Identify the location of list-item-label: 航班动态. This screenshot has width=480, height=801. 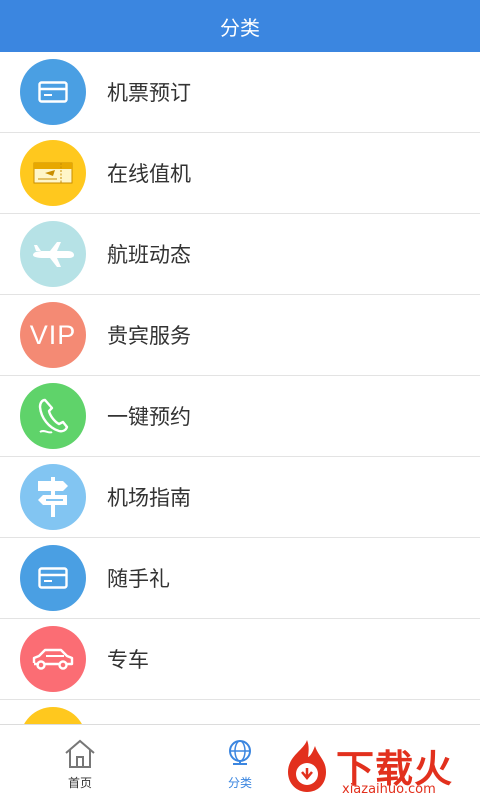
(149, 255).